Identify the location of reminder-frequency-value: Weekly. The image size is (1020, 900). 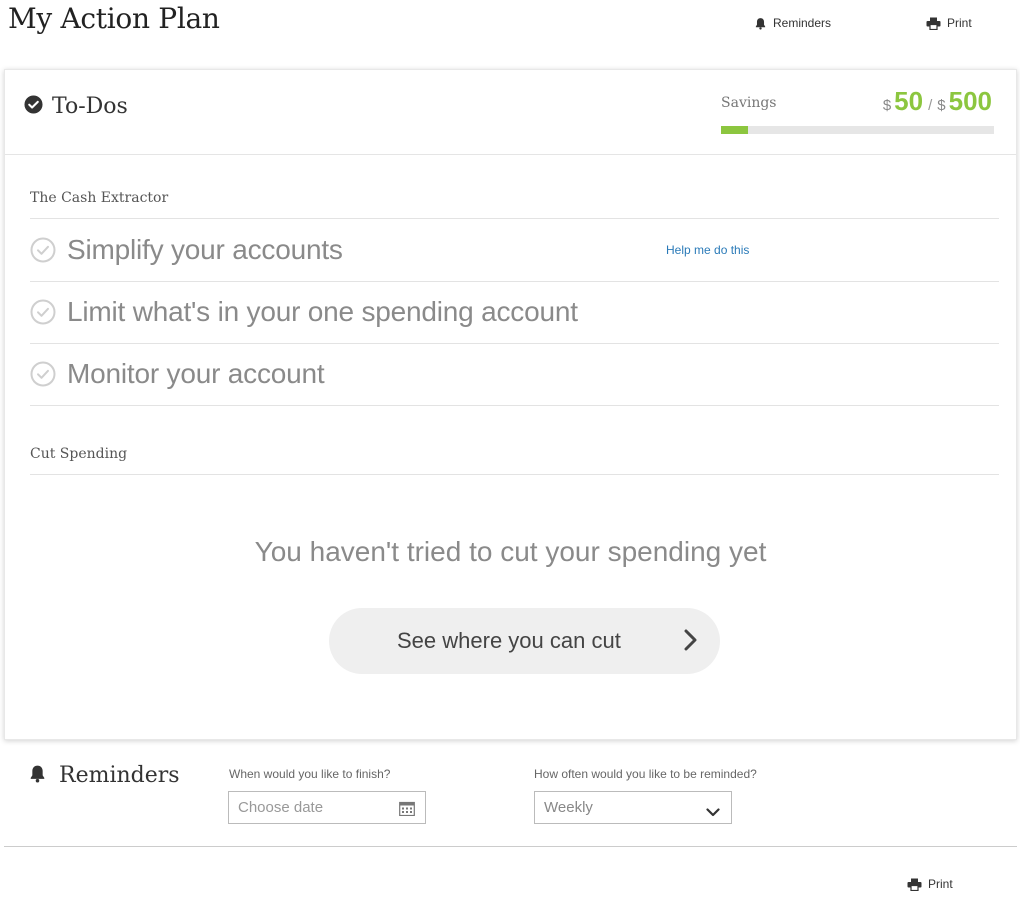
(568, 807).